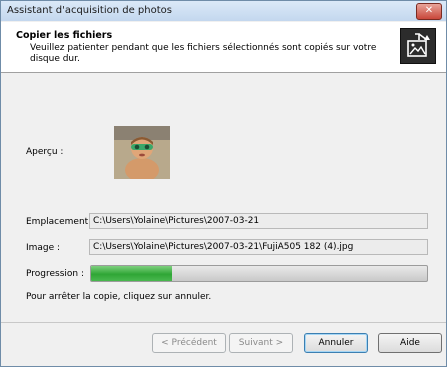 This screenshot has width=447, height=367. Describe the element at coordinates (189, 343) in the screenshot. I see `previous-button: < Précédent` at that location.